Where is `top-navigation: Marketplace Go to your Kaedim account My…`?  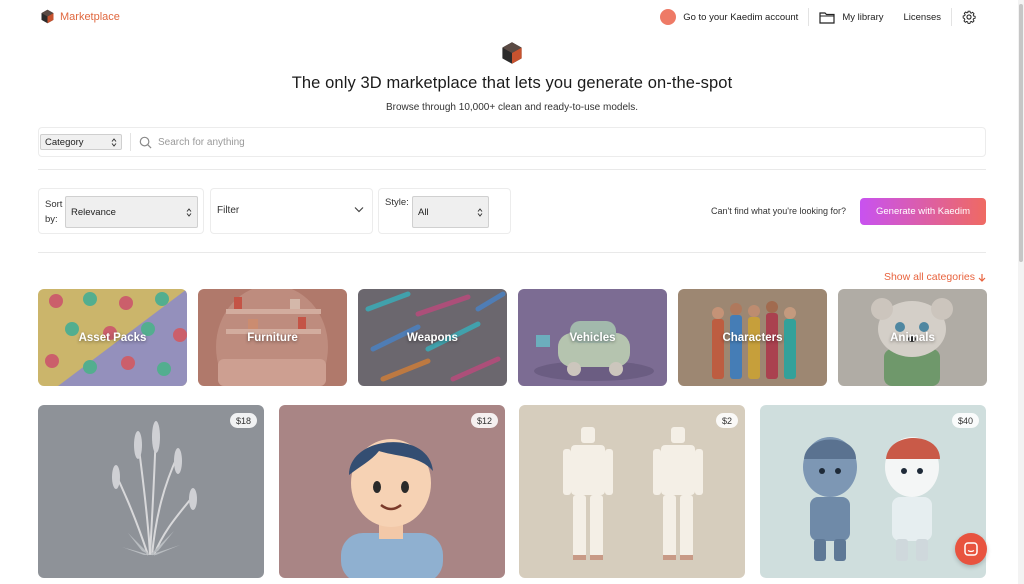
top-navigation: Marketplace Go to your Kaedim account My… is located at coordinates (512, 17).